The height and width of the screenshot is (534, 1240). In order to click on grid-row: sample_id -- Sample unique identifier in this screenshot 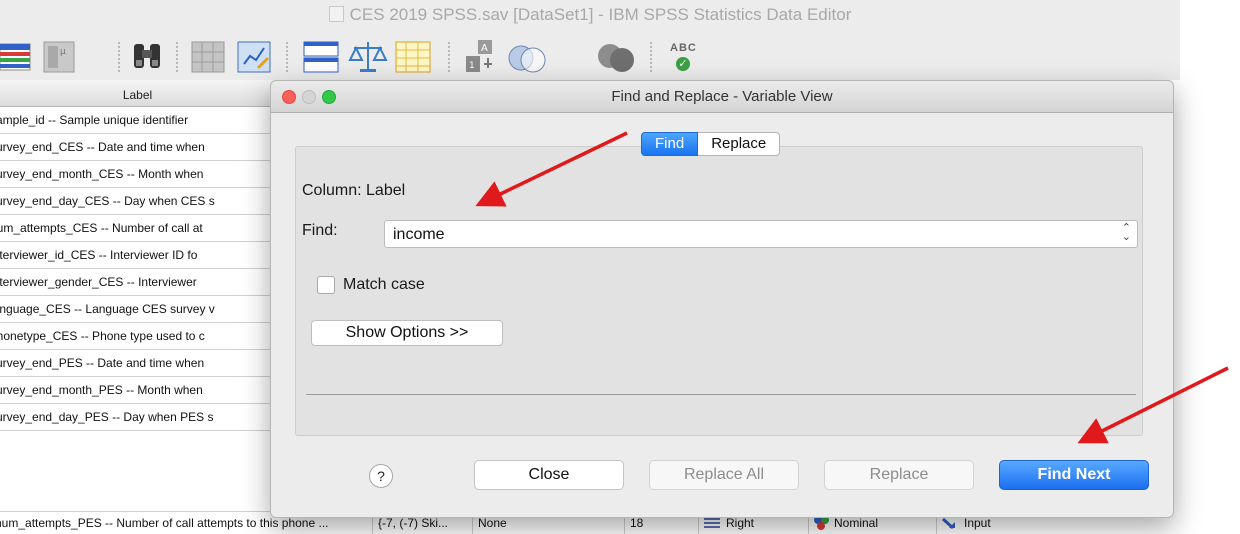, I will do `click(137, 120)`.